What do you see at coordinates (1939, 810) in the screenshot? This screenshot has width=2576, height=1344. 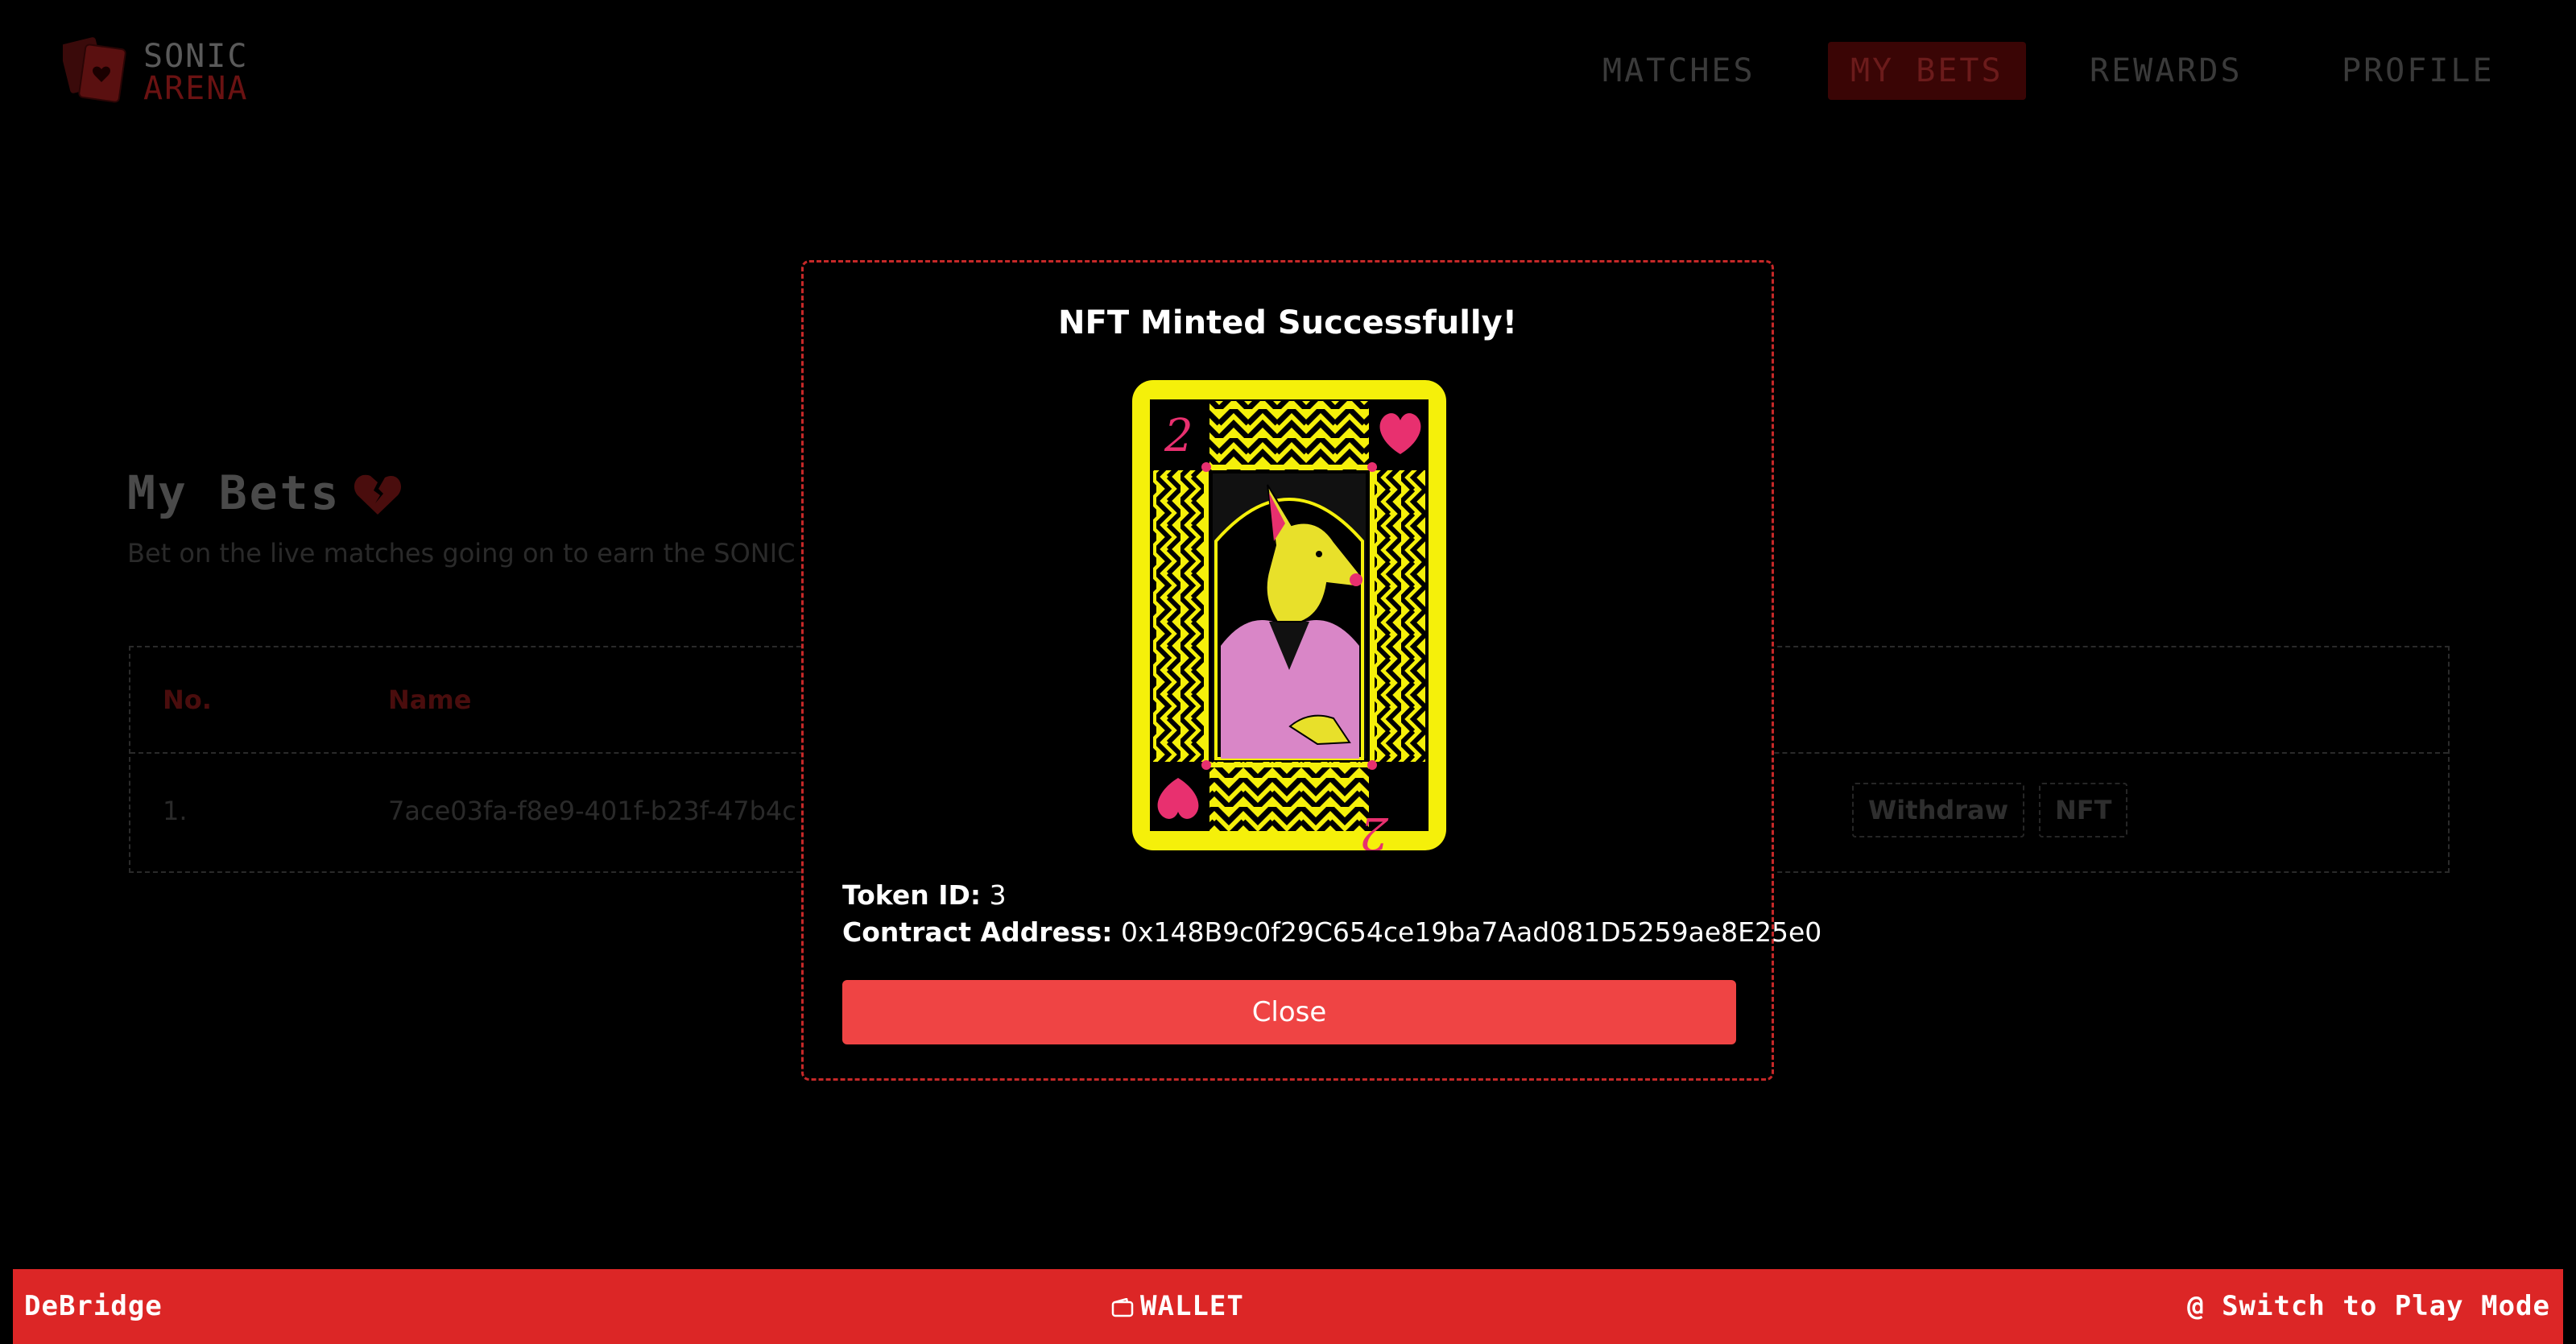 I see `withdraw-button: Withdraw` at bounding box center [1939, 810].